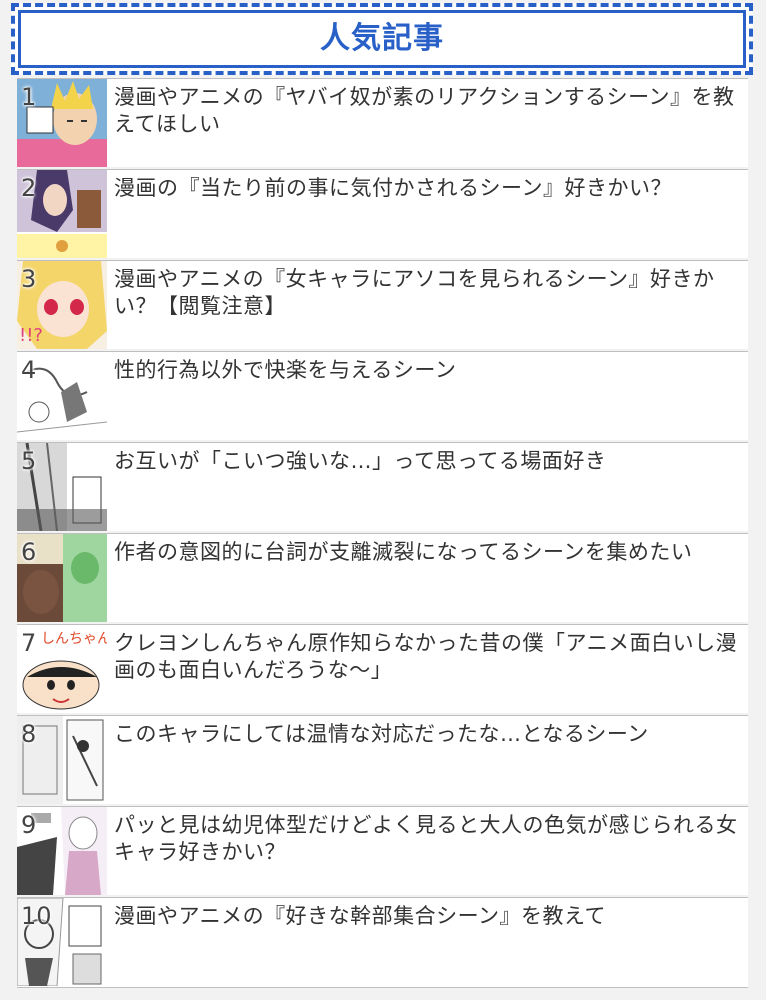 Image resolution: width=766 pixels, height=1000 pixels. Describe the element at coordinates (382, 942) in the screenshot. I see `article-item-10: 10 漫画やアニメの『好きな幹部集合シーン』を教えて` at that location.